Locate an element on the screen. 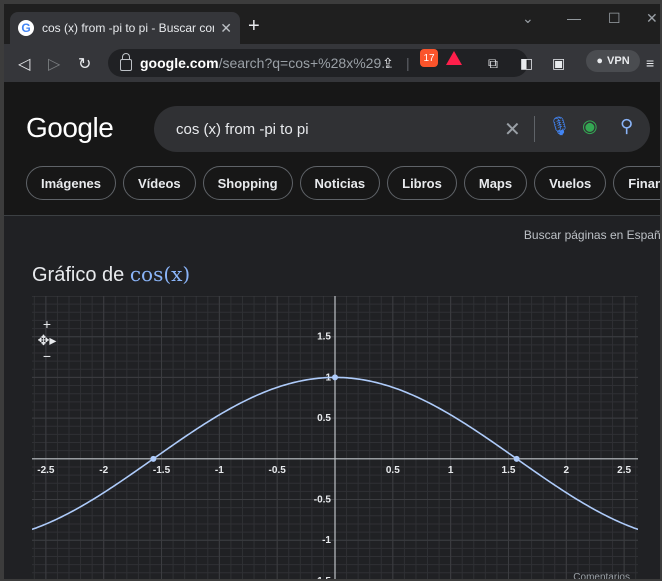 The image size is (662, 581). x-tick-label: -2.5 is located at coordinates (46, 470).